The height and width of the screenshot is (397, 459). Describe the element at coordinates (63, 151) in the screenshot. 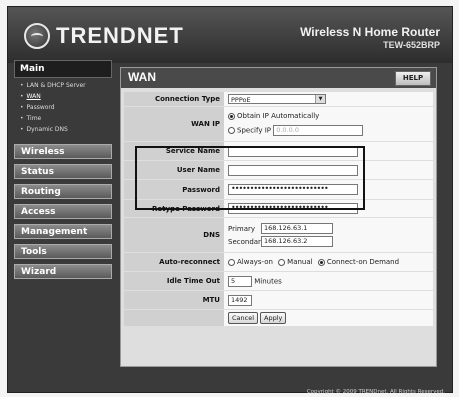

I see `menu-wireless: Wireless` at that location.